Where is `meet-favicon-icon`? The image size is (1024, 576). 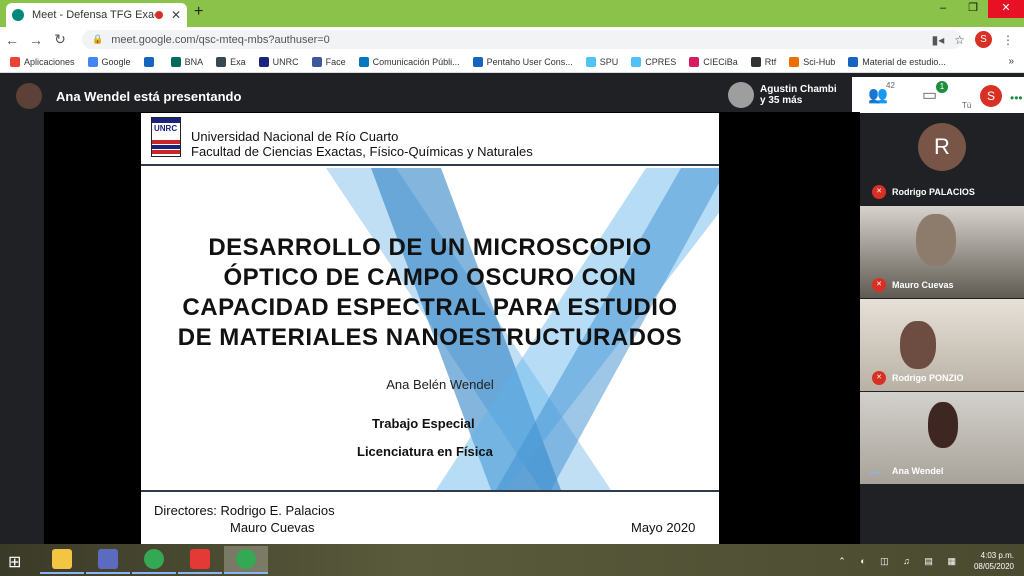
meet-favicon-icon is located at coordinates (18, 15).